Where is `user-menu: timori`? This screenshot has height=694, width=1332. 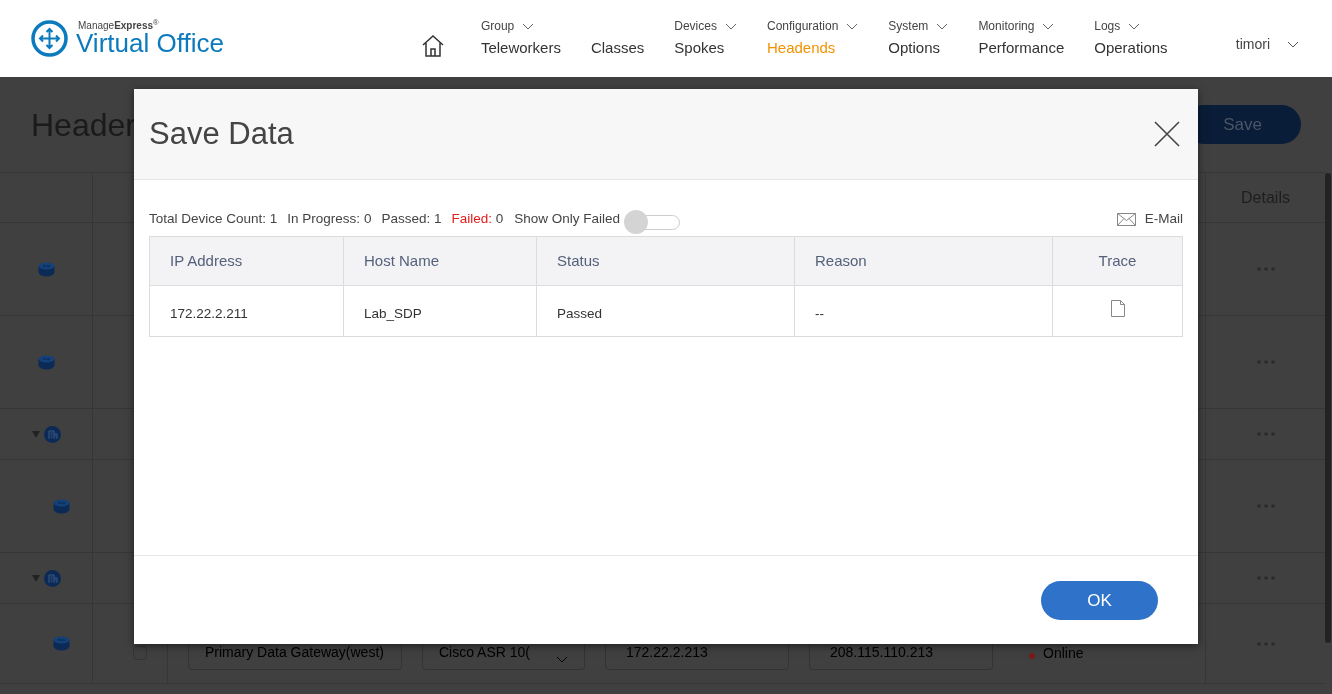
user-menu: timori is located at coordinates (1267, 44).